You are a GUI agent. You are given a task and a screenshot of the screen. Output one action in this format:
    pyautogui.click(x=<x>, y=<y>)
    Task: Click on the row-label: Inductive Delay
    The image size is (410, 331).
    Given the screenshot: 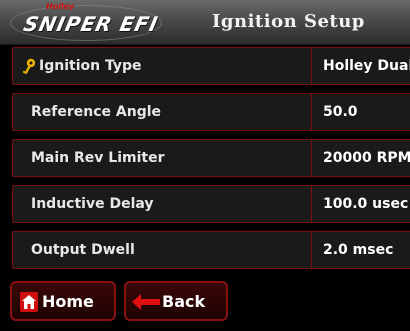 What is the action you would take?
    pyautogui.click(x=92, y=204)
    